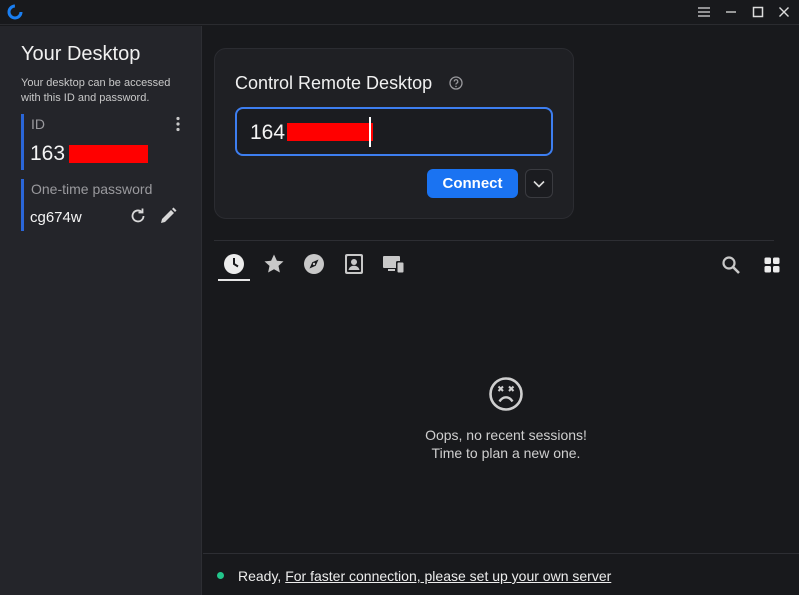  I want to click on active-tab-indicator, so click(234, 280).